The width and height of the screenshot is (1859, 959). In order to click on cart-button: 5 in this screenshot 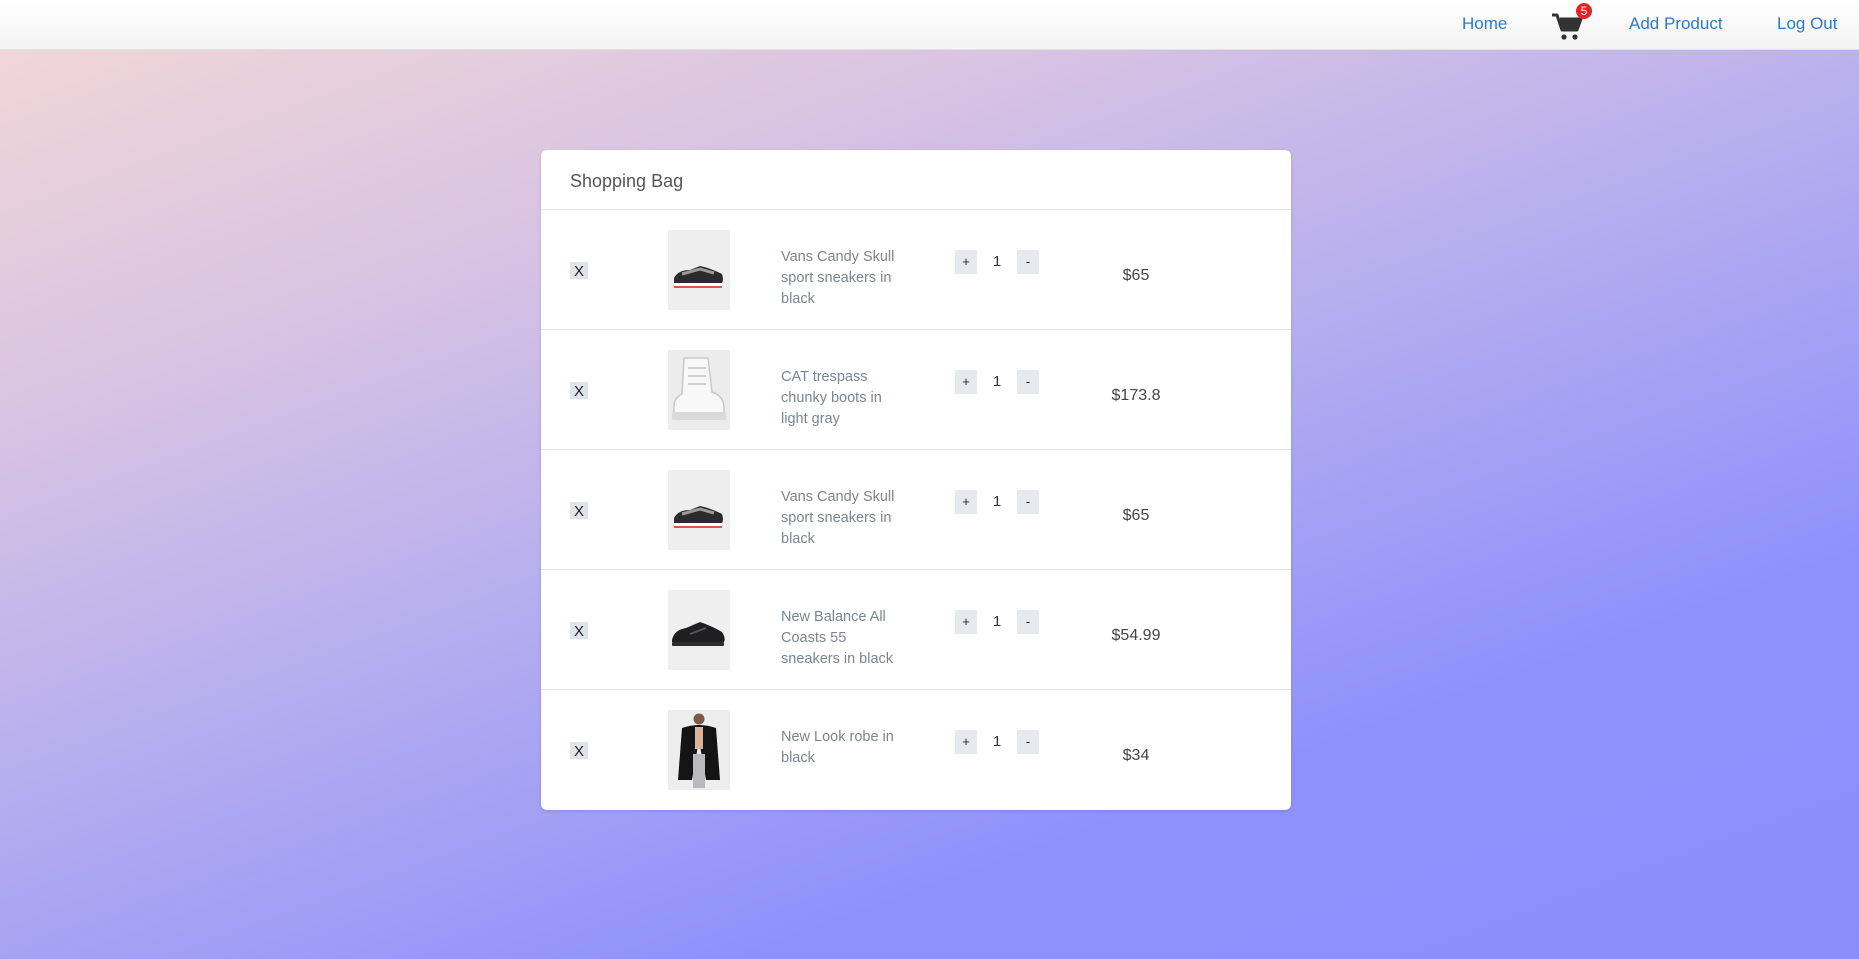, I will do `click(1571, 23)`.